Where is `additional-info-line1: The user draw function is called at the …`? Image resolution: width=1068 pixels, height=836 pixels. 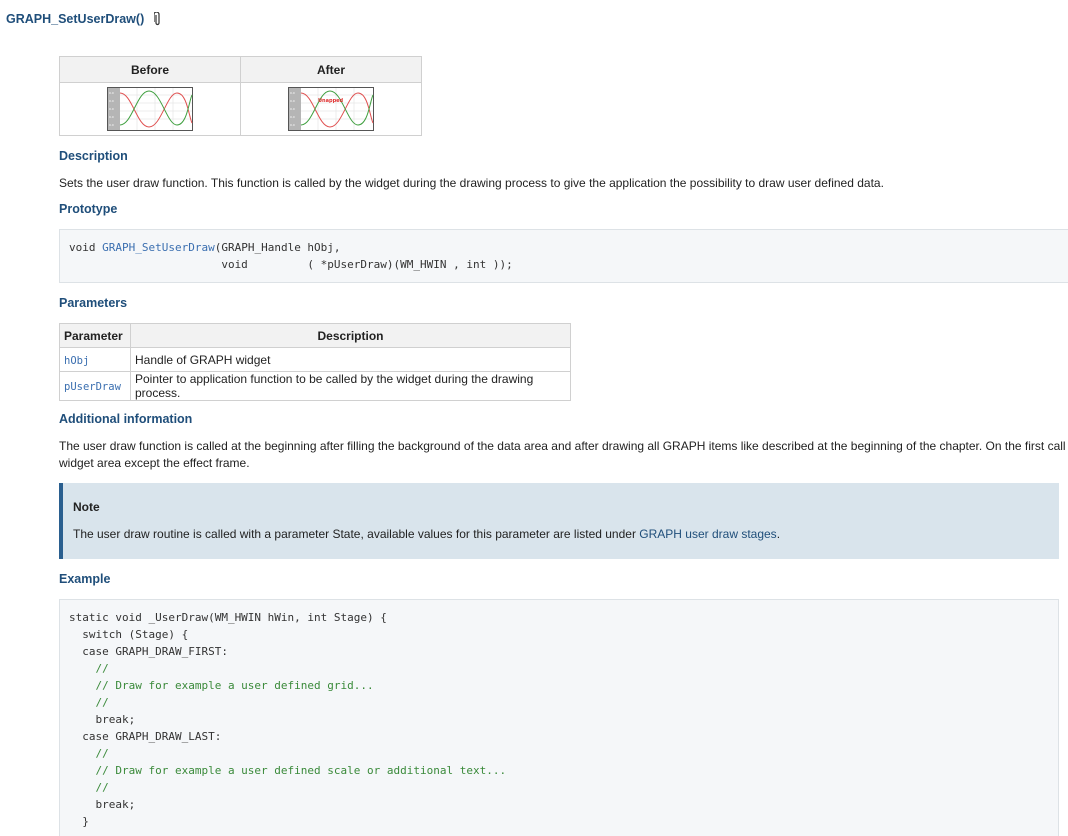 additional-info-line1: The user draw function is called at the … is located at coordinates (563, 446).